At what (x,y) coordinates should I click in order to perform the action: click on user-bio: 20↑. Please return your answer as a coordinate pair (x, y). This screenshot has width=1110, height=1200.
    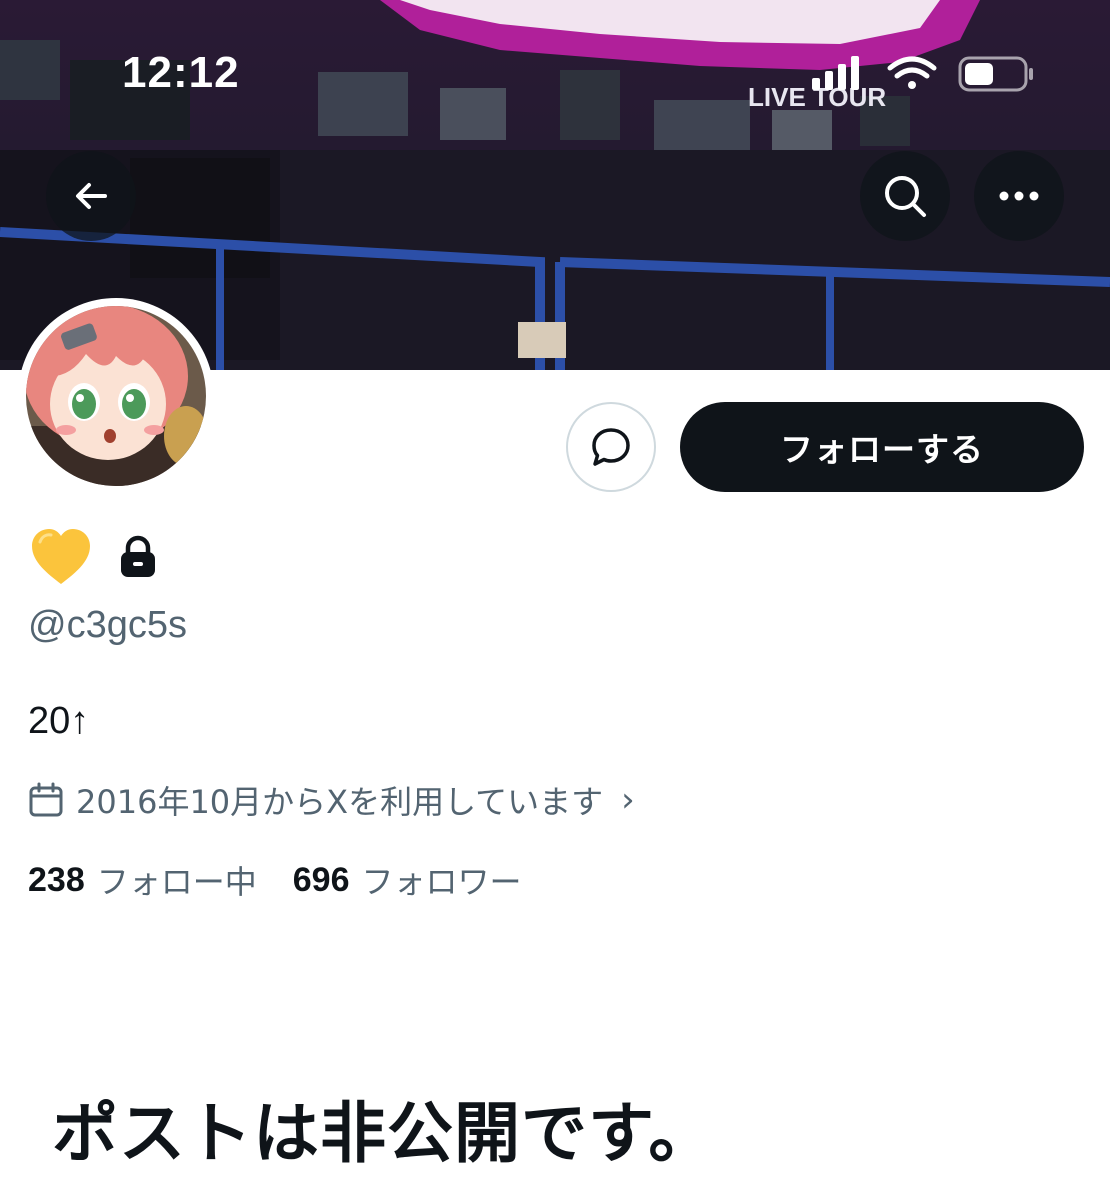
    Looking at the image, I should click on (59, 721).